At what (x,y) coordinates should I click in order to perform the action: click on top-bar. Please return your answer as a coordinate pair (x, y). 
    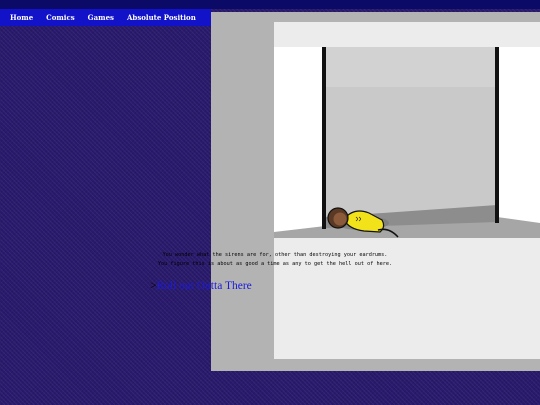
    Looking at the image, I should click on (270, 4).